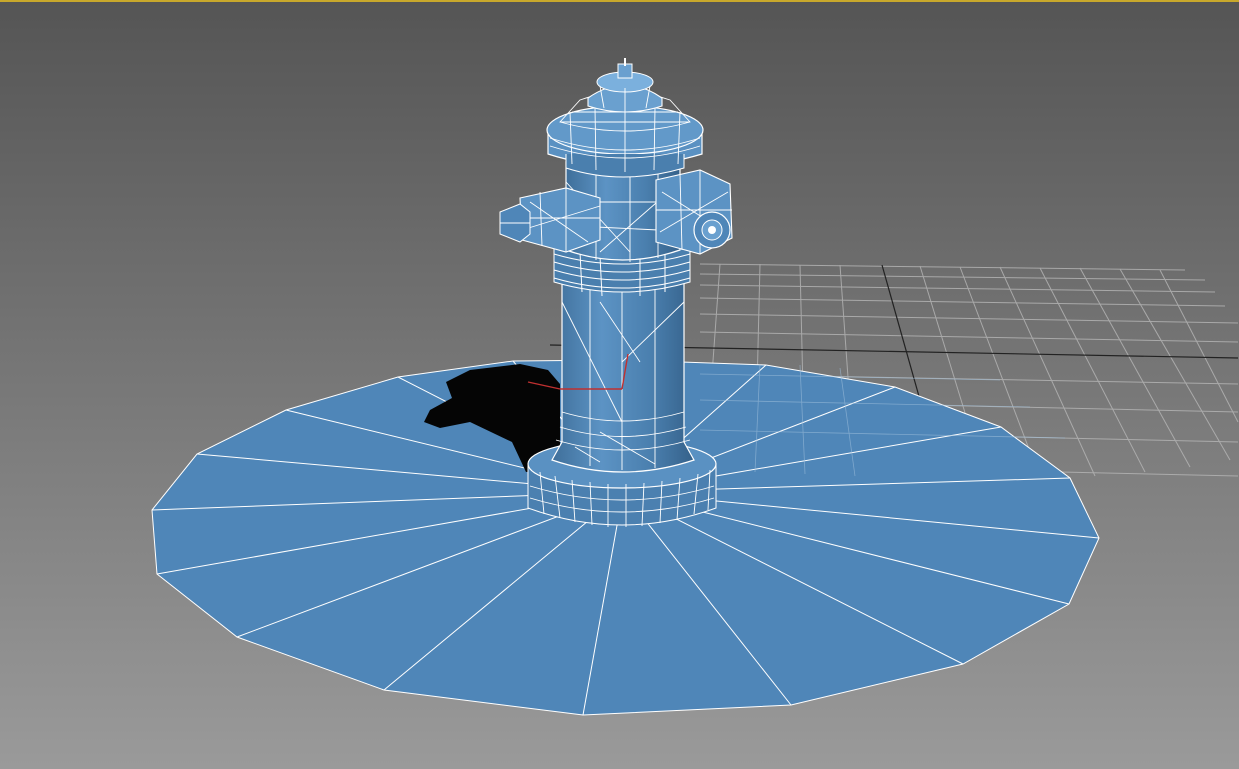 This screenshot has height=769, width=1239. Describe the element at coordinates (694, 212) in the screenshot. I see `hydrant-right-nozzle` at that location.